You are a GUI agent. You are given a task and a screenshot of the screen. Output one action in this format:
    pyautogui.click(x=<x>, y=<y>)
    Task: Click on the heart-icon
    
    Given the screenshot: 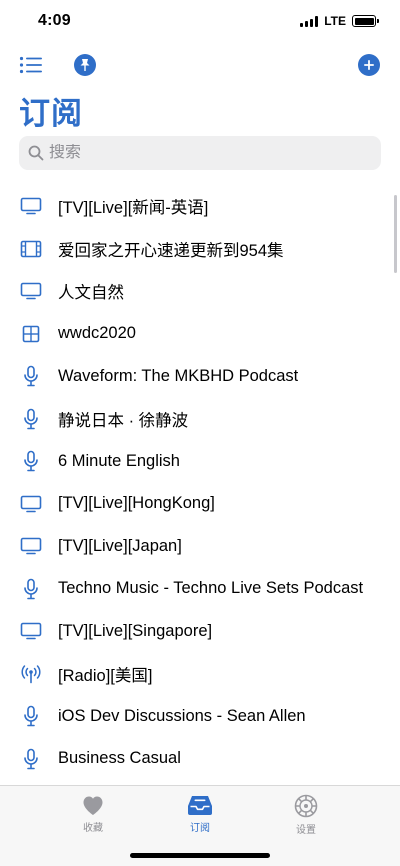 What is the action you would take?
    pyautogui.click(x=93, y=805)
    